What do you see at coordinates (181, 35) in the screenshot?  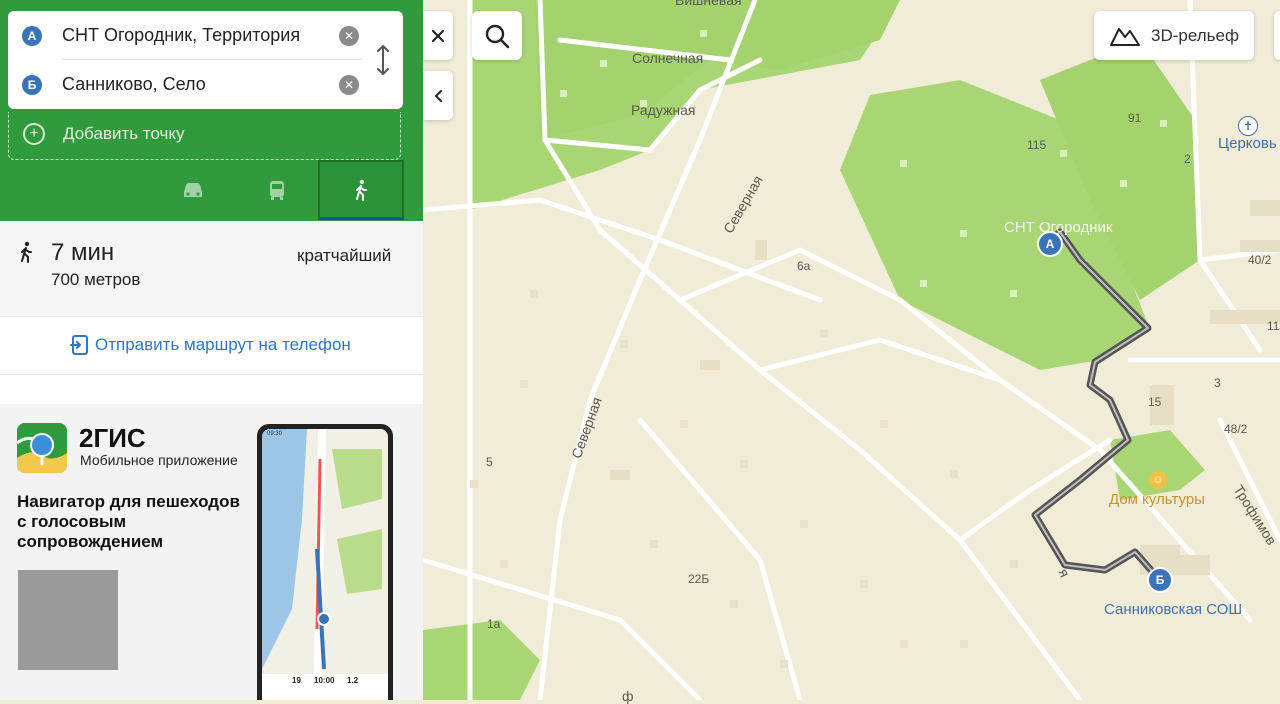 I see `route-from-field: СНТ Огородник, Территория` at bounding box center [181, 35].